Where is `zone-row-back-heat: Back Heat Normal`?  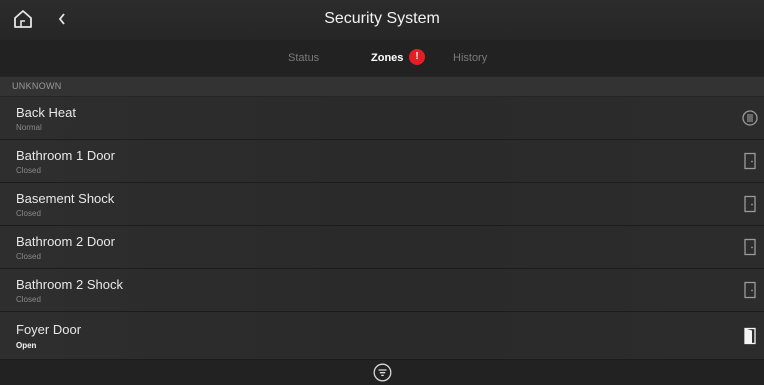 zone-row-back-heat: Back Heat Normal is located at coordinates (382, 118).